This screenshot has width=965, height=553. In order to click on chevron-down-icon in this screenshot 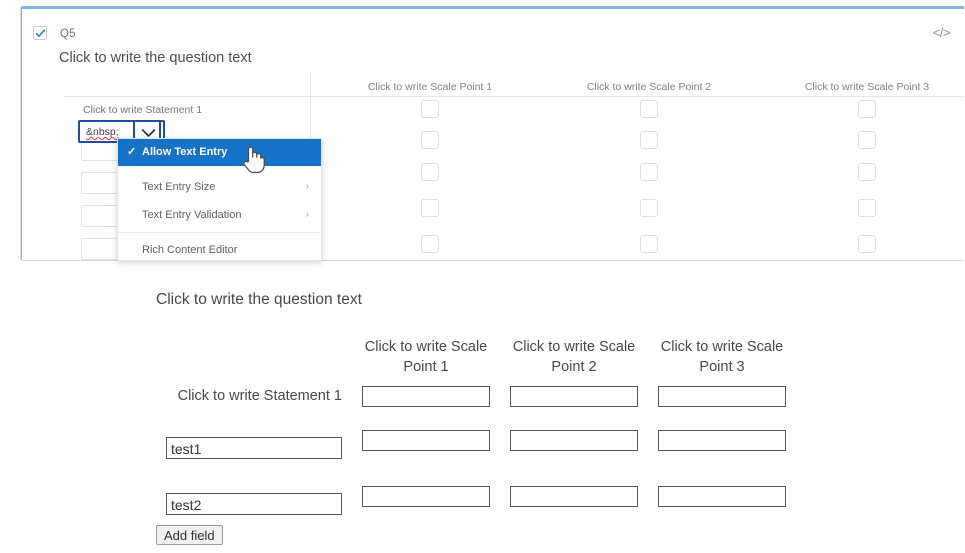, I will do `click(148, 133)`.